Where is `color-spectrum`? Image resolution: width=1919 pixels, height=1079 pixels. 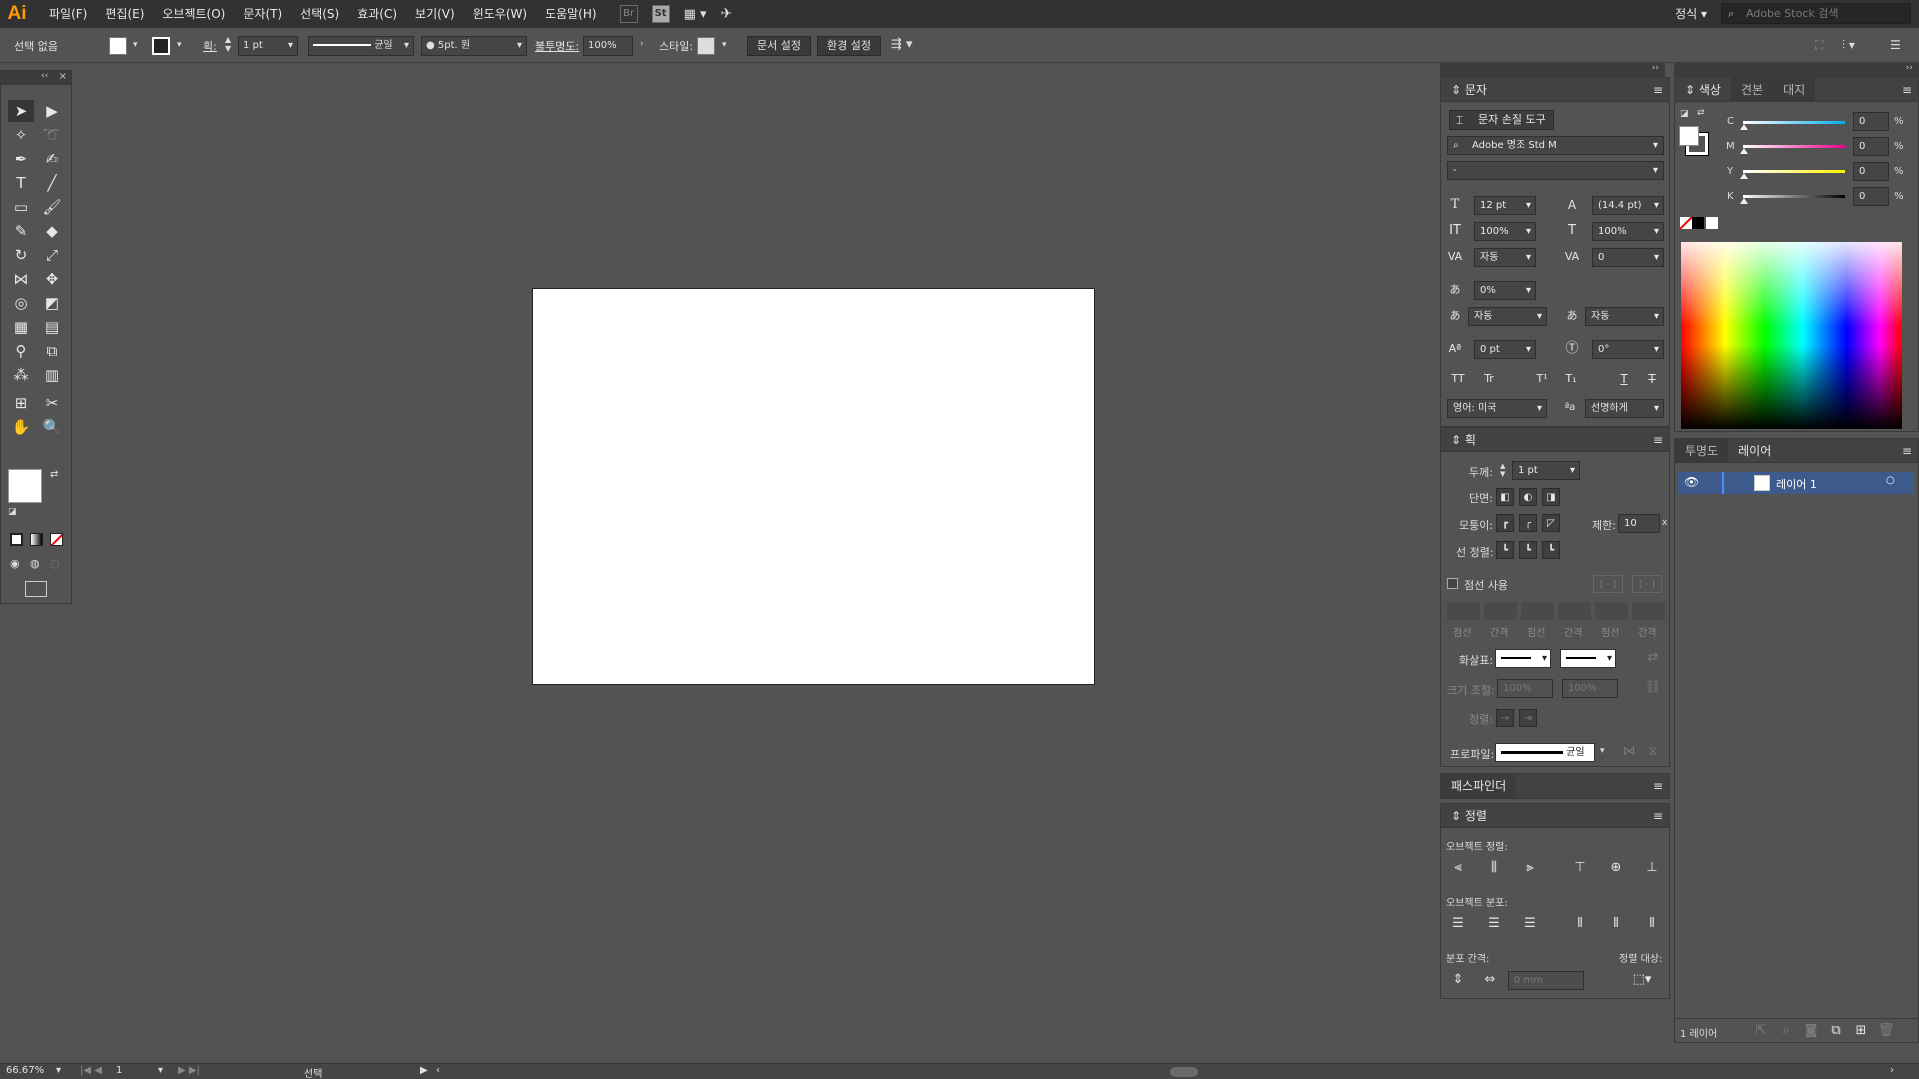 color-spectrum is located at coordinates (1791, 335).